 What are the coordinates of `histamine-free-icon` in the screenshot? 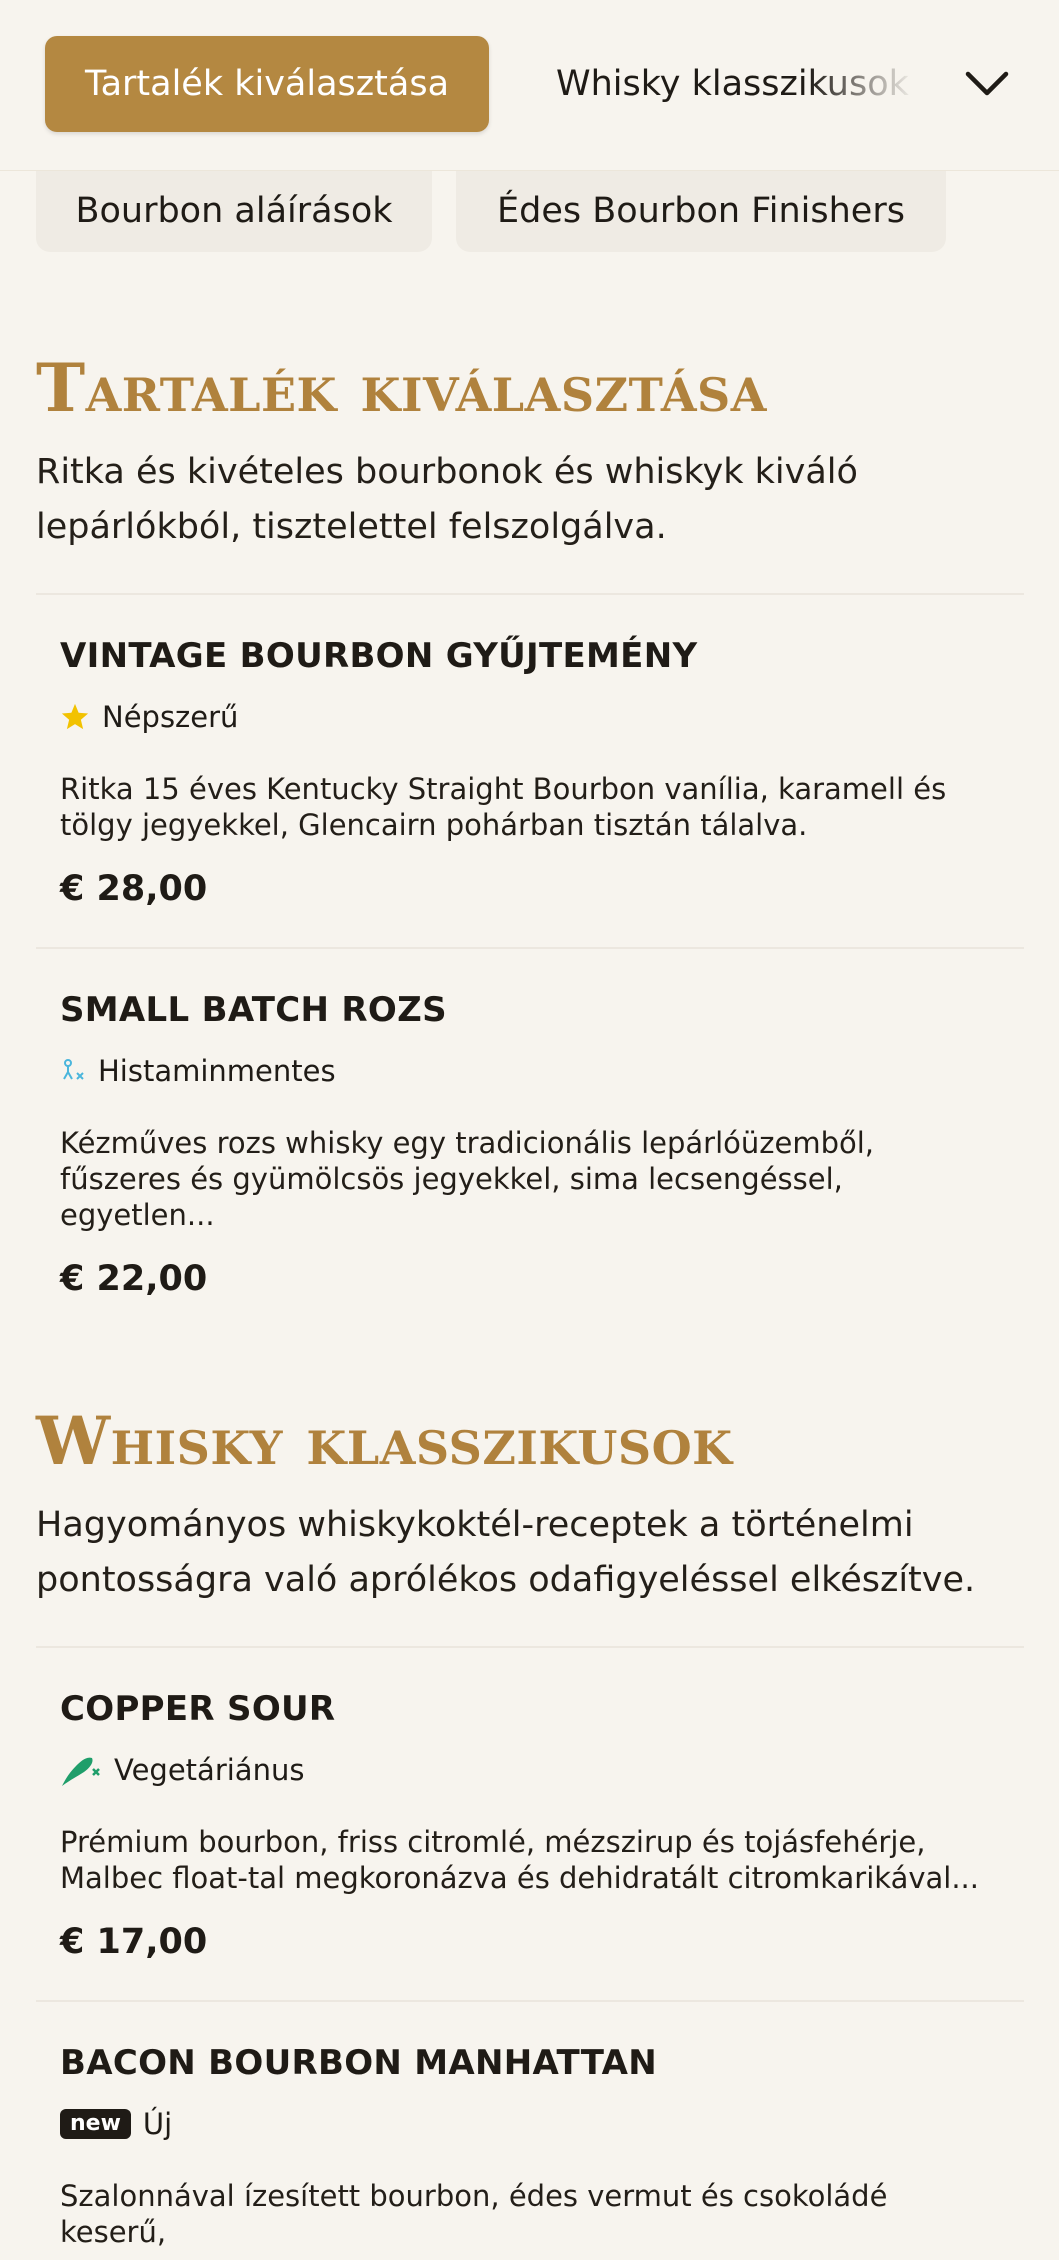 It's located at (73, 1071).